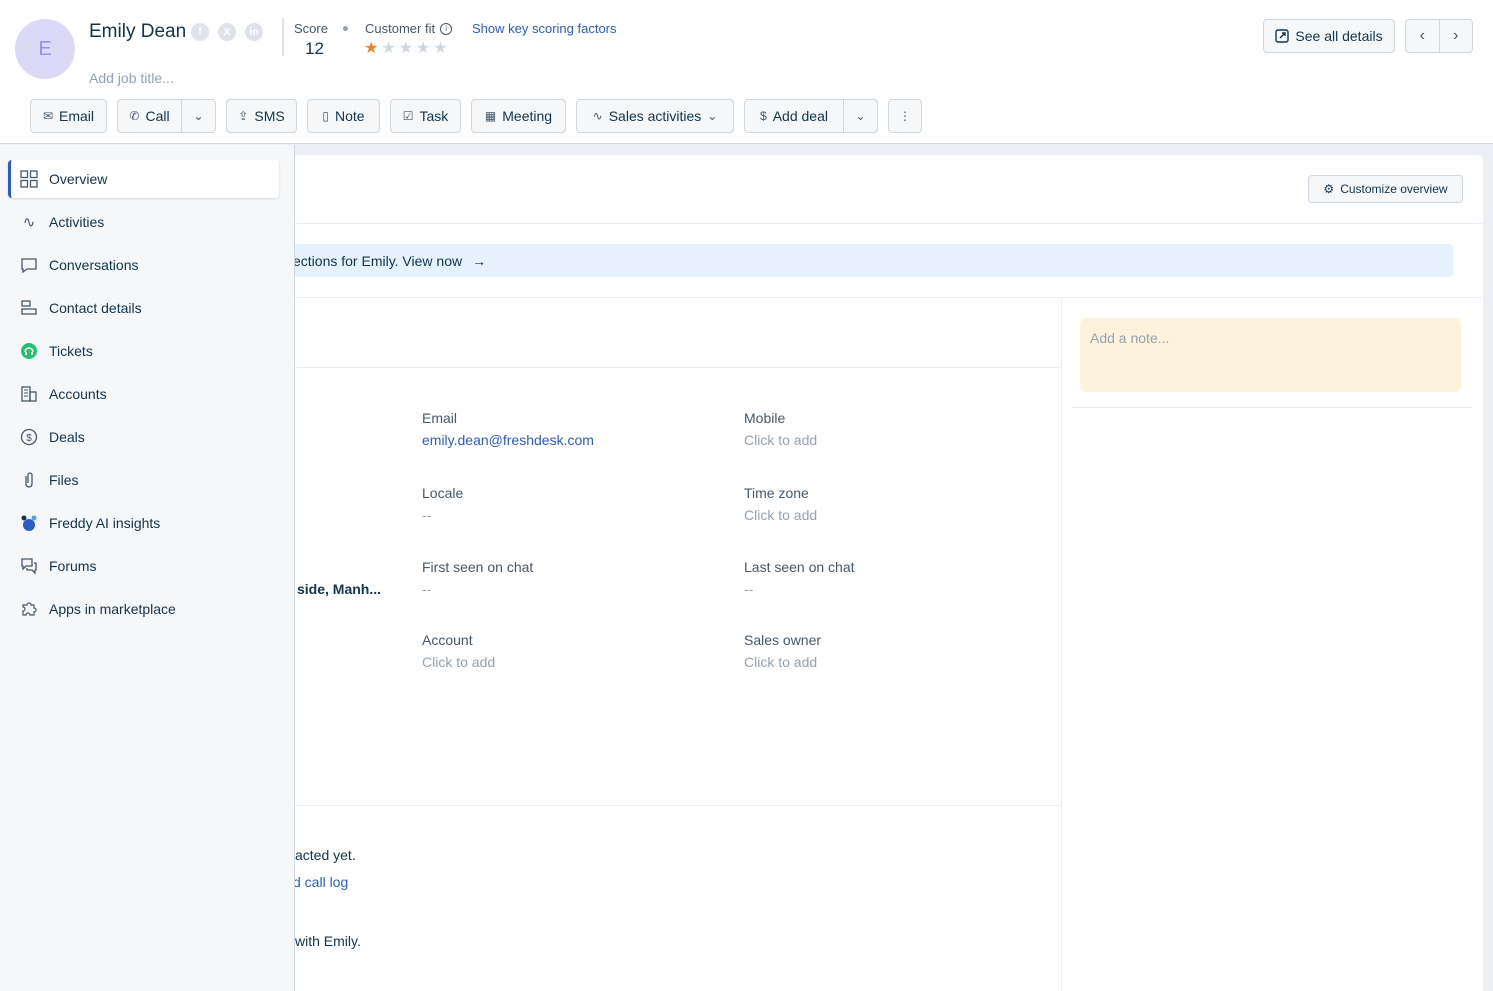 The width and height of the screenshot is (1493, 991). Describe the element at coordinates (1394, 189) in the screenshot. I see `customize-overview-label: Customize overview` at that location.